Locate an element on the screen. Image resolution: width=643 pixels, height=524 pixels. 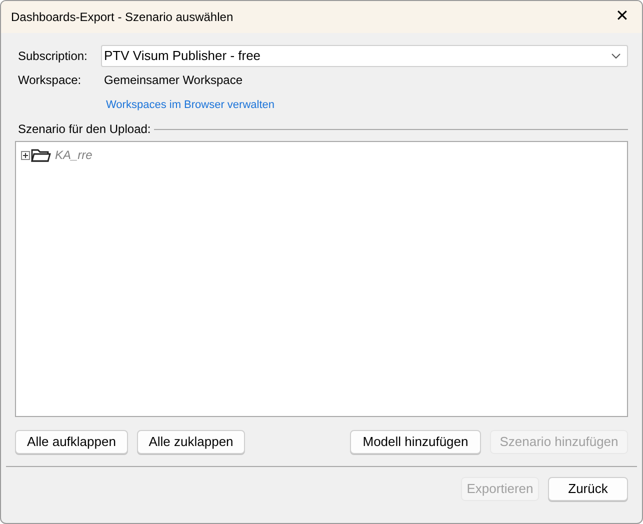
workspace-value: Gemeinsamer Workspace is located at coordinates (172, 80).